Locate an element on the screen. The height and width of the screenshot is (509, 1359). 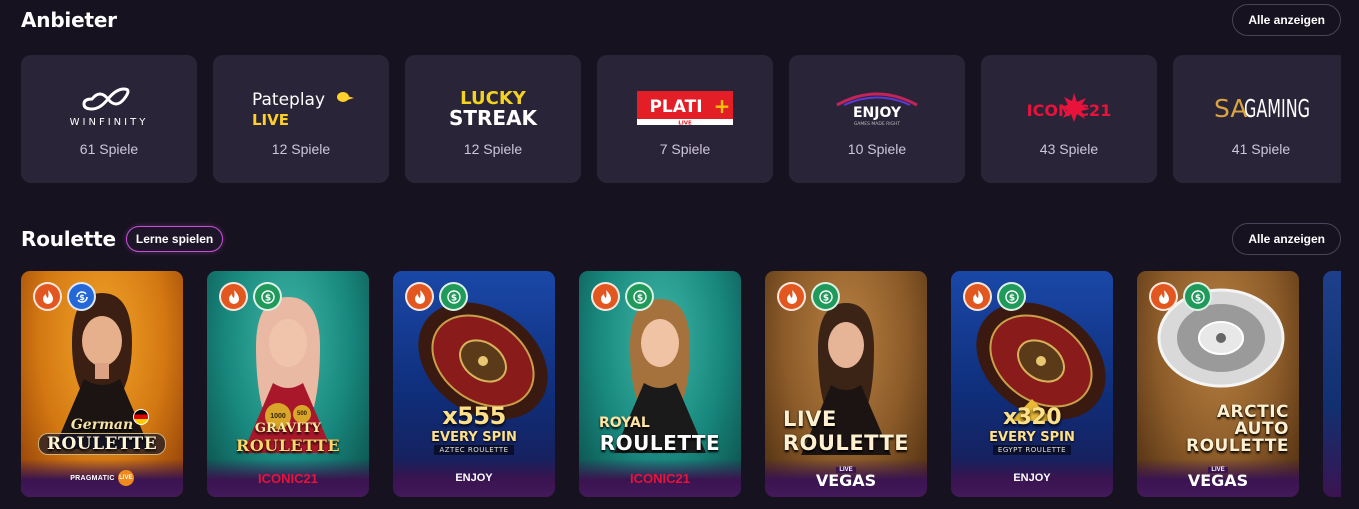
pateplay-logo: Pateplay LIVE is located at coordinates (301, 96).